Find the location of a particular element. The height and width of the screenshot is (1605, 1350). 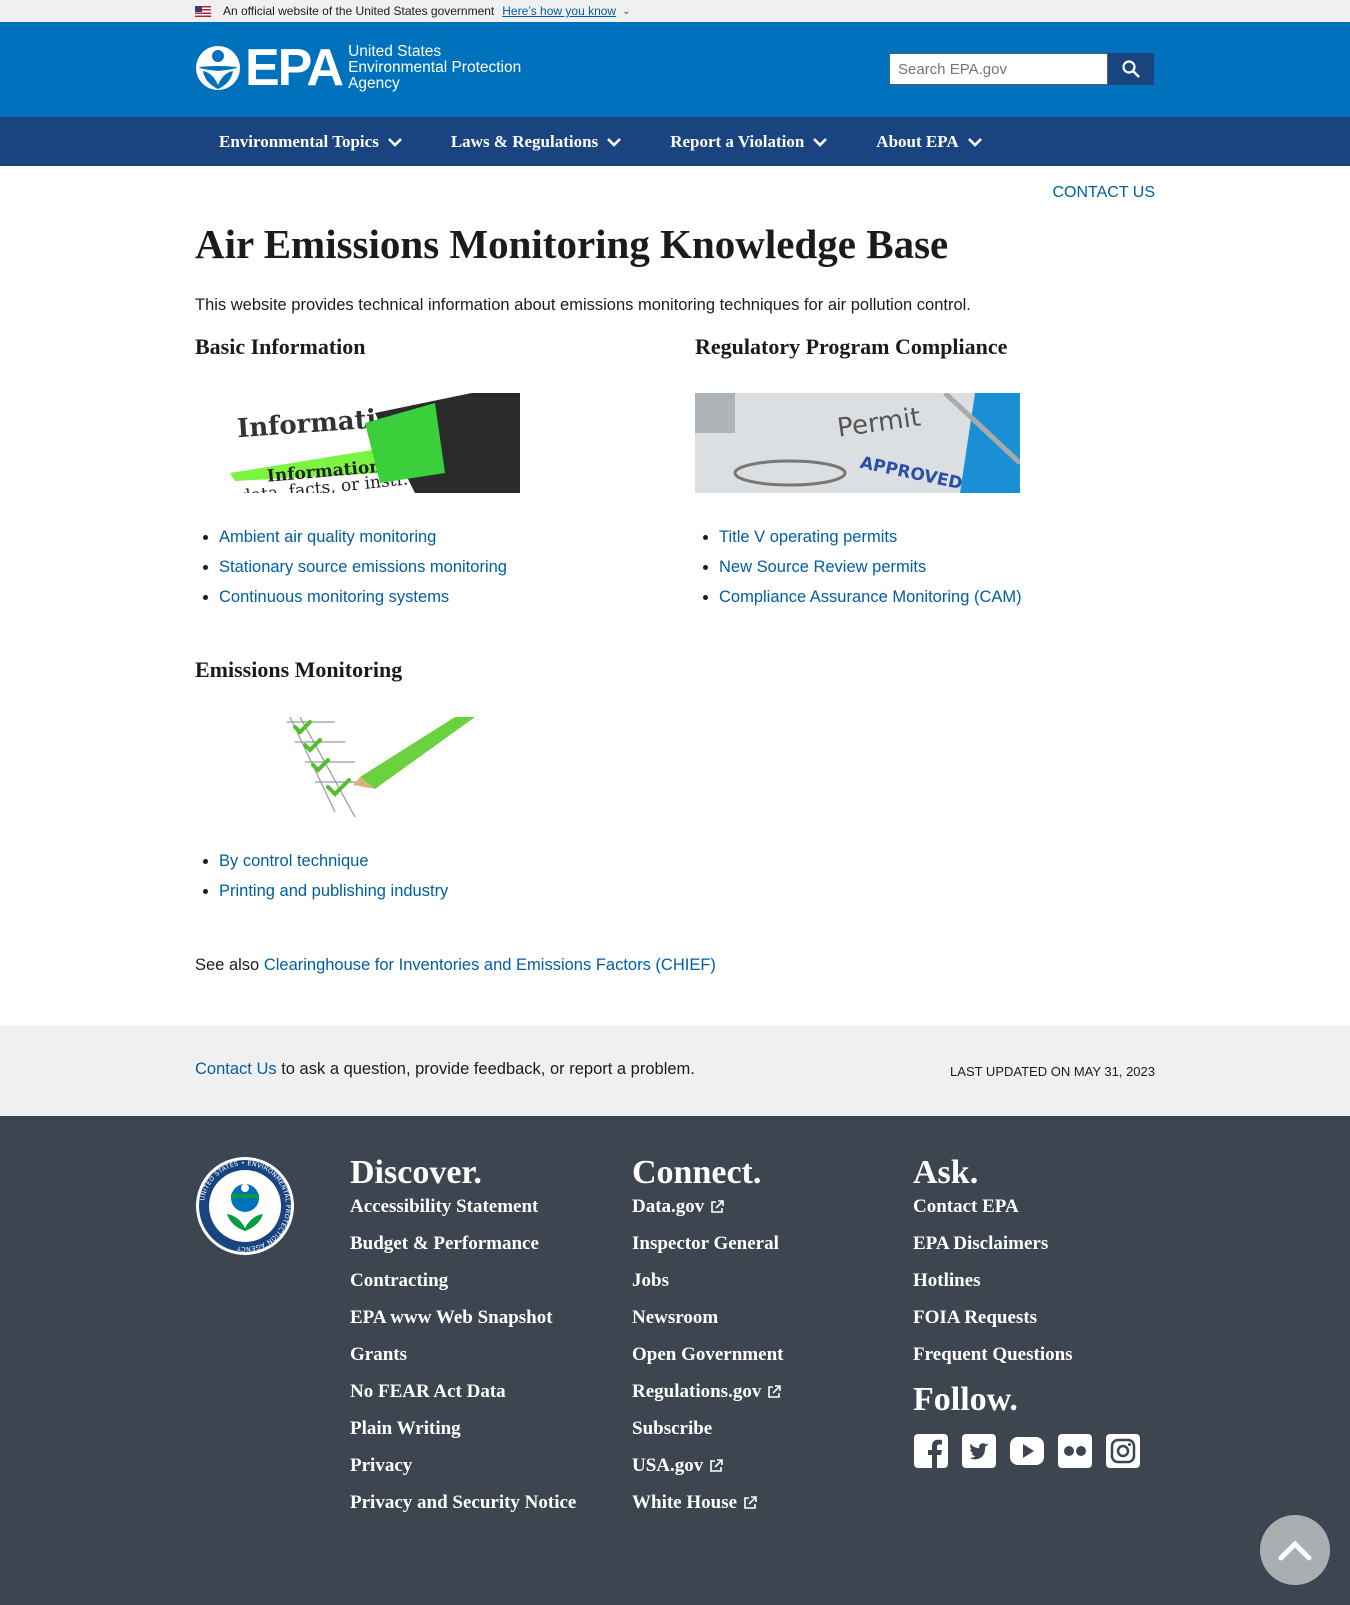

list-item: Printing and publishing industry is located at coordinates (333, 896).